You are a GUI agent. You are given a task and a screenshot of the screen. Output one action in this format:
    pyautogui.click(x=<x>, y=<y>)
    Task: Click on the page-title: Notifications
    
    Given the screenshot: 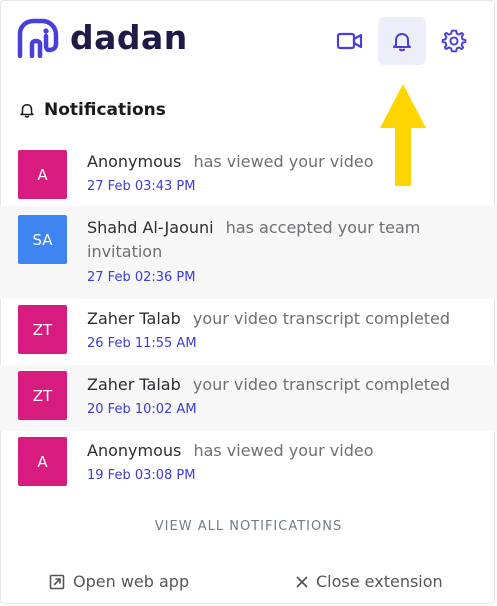 What is the action you would take?
    pyautogui.click(x=105, y=110)
    